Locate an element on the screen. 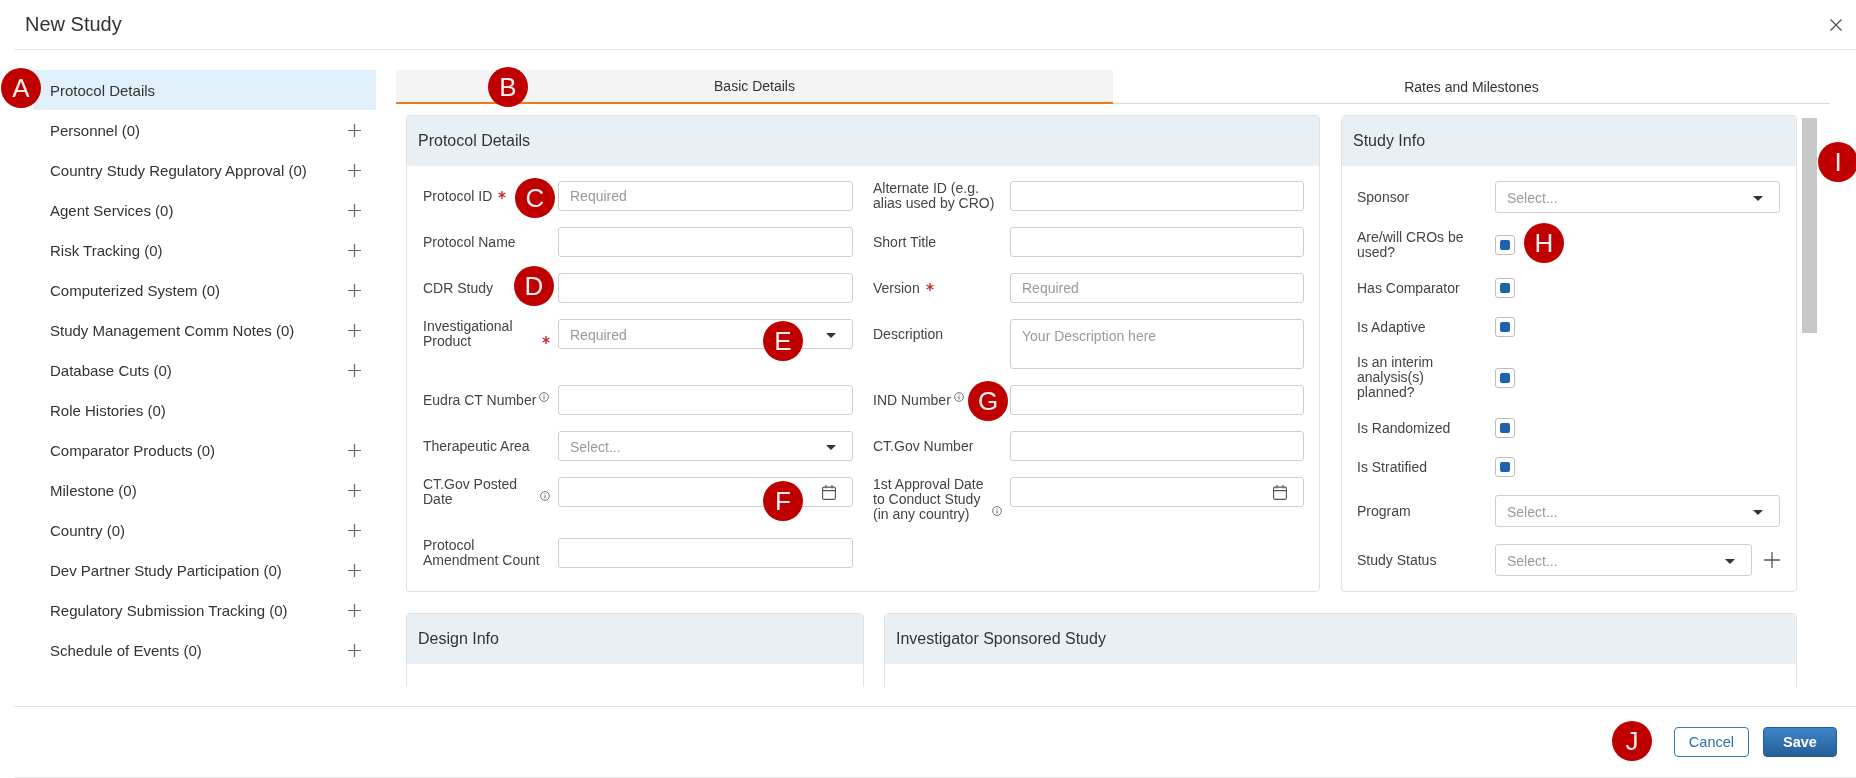  field-label: IND Number is located at coordinates (912, 400).